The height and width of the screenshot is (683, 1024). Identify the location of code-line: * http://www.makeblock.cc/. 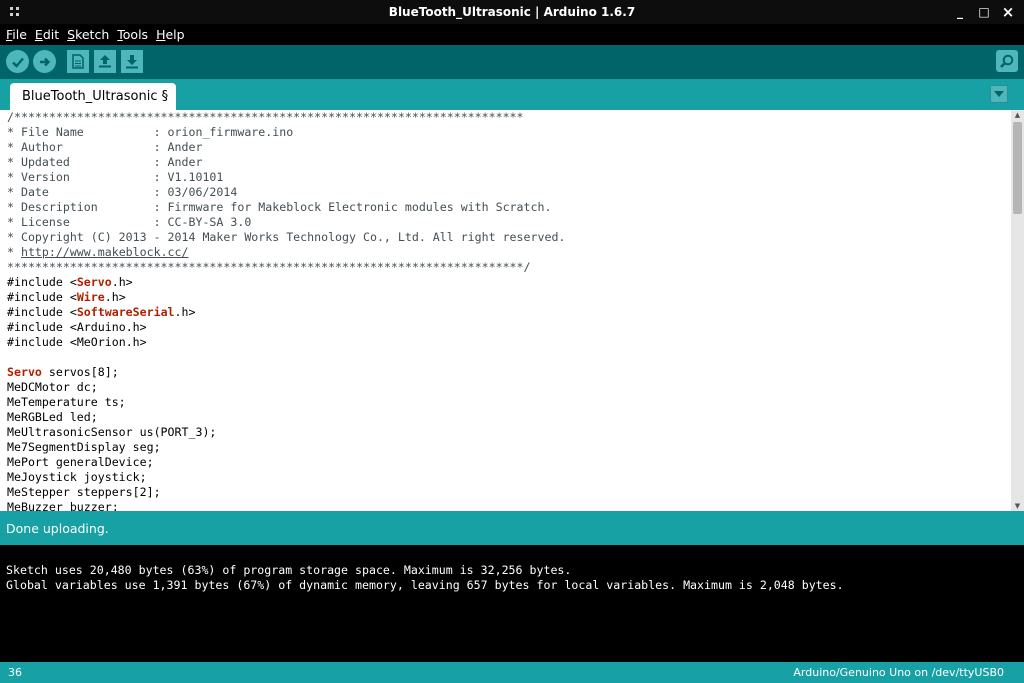
(98, 252).